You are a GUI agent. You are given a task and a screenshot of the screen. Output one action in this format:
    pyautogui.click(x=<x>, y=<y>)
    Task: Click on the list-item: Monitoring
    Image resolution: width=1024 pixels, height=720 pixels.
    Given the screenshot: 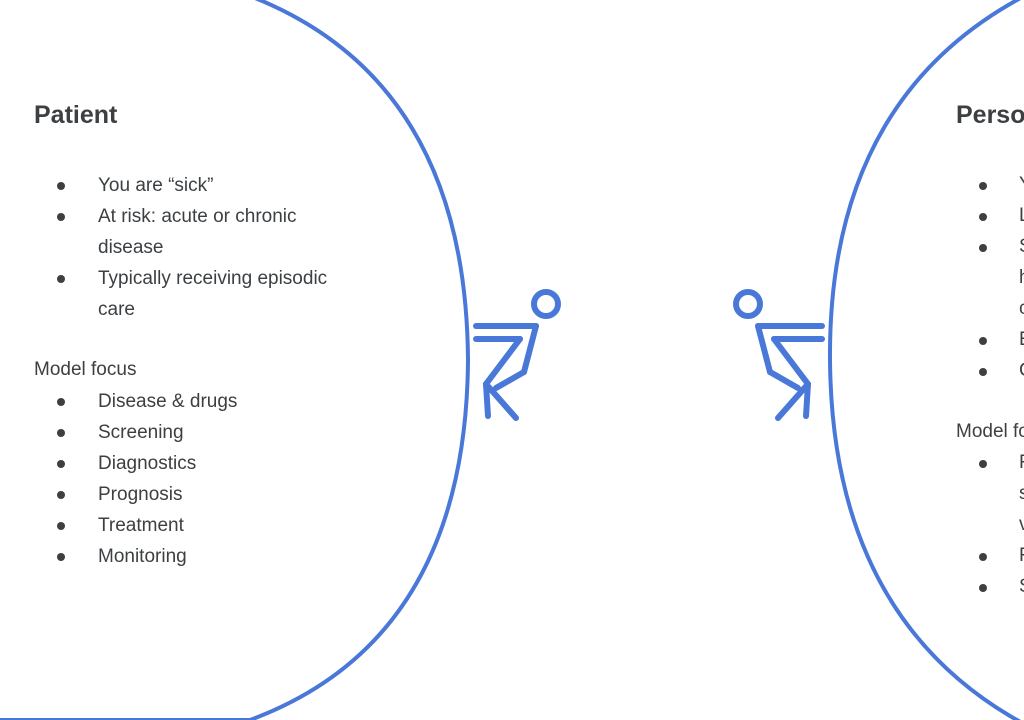 What is the action you would take?
    pyautogui.click(x=199, y=556)
    